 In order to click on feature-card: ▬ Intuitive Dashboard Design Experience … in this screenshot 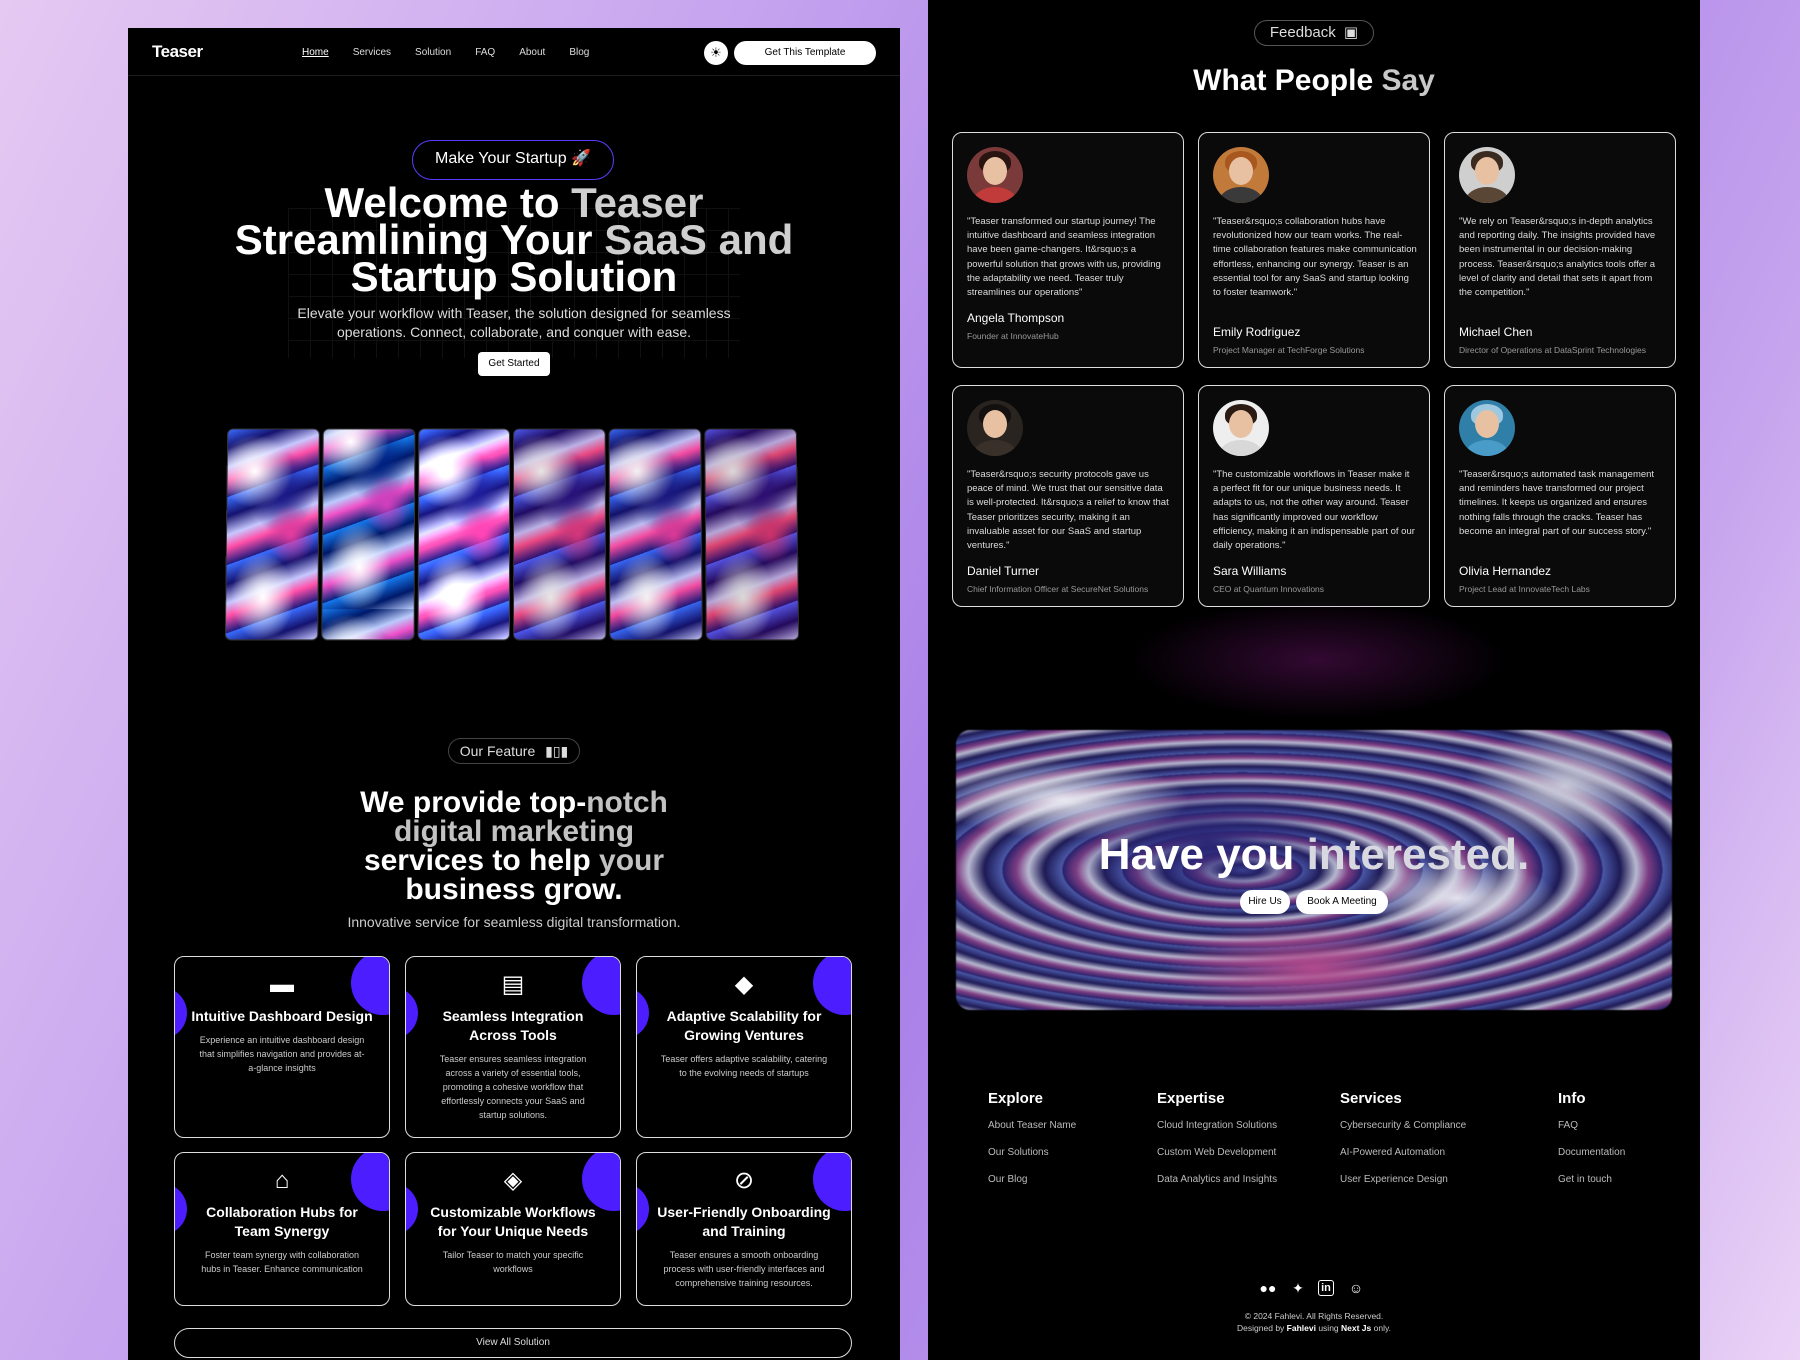, I will do `click(282, 1047)`.